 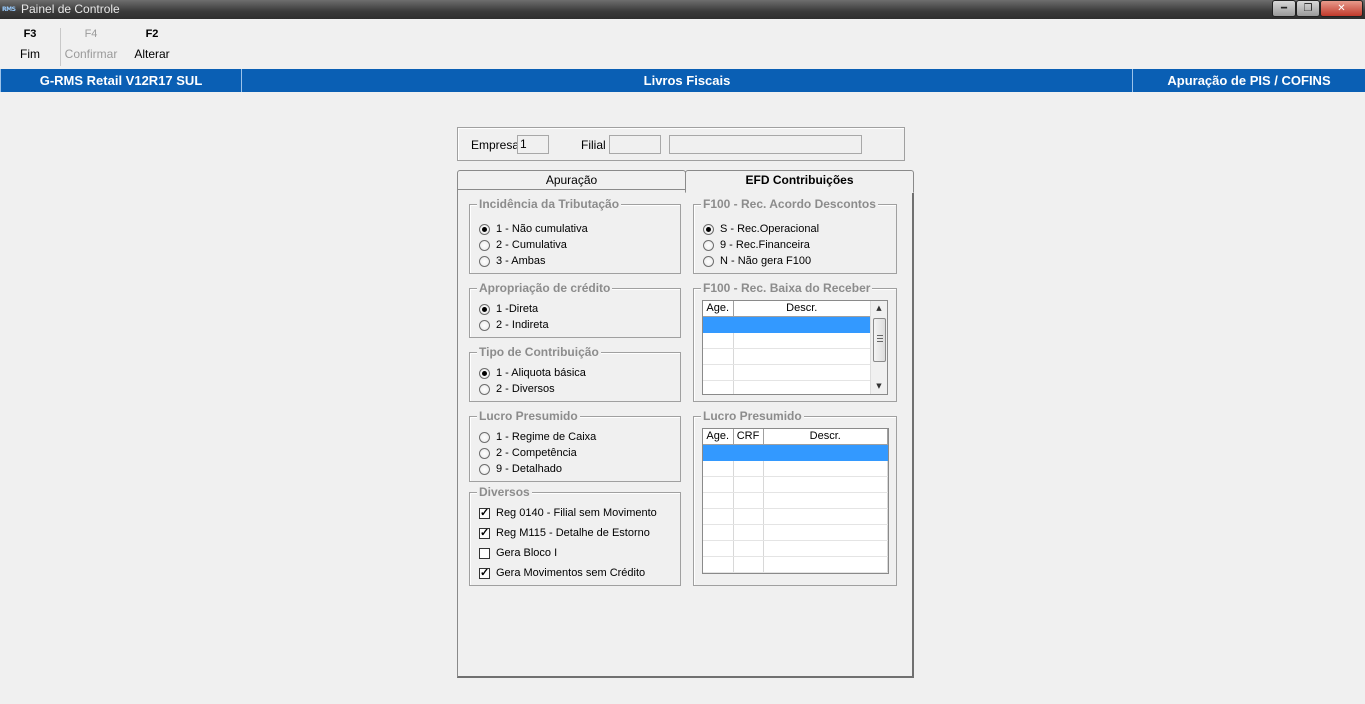 What do you see at coordinates (537, 437) in the screenshot?
I see `lucro-option-1: 1 - Regime de Caixa` at bounding box center [537, 437].